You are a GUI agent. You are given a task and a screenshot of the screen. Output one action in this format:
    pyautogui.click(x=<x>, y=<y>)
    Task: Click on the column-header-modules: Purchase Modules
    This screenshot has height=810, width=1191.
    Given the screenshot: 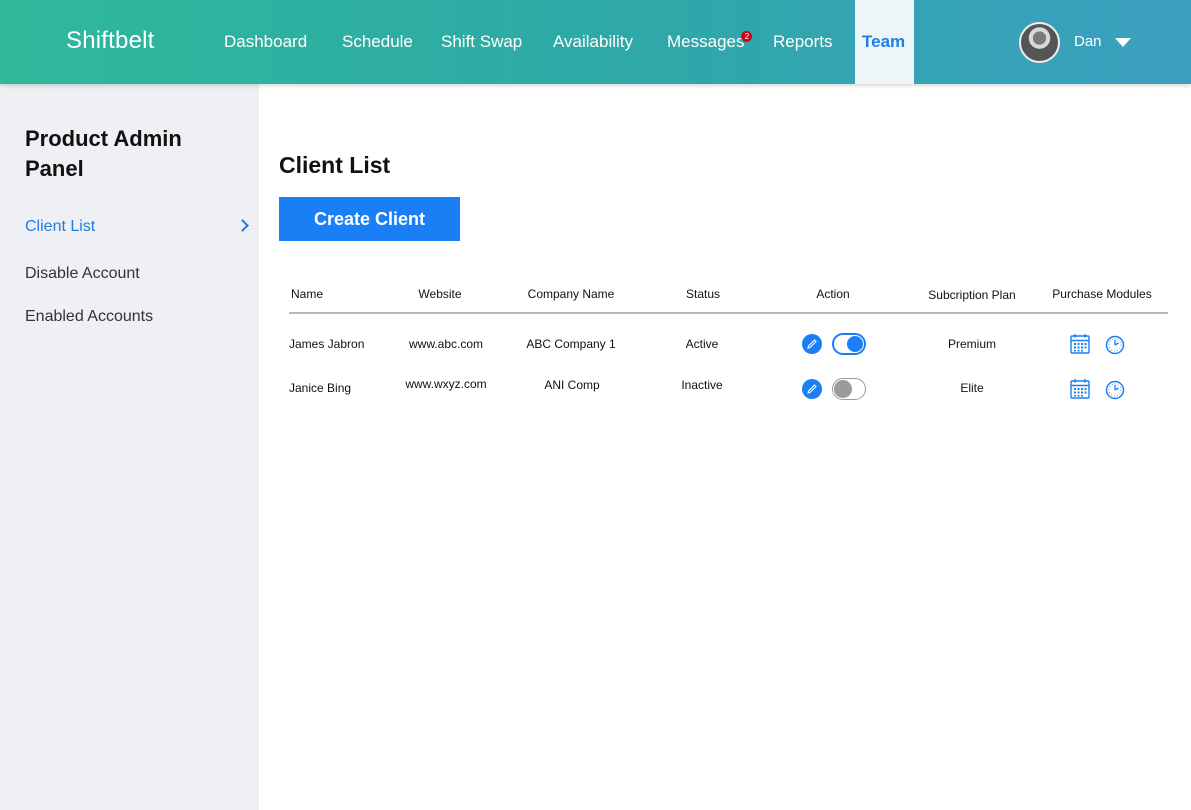 What is the action you would take?
    pyautogui.click(x=1102, y=294)
    